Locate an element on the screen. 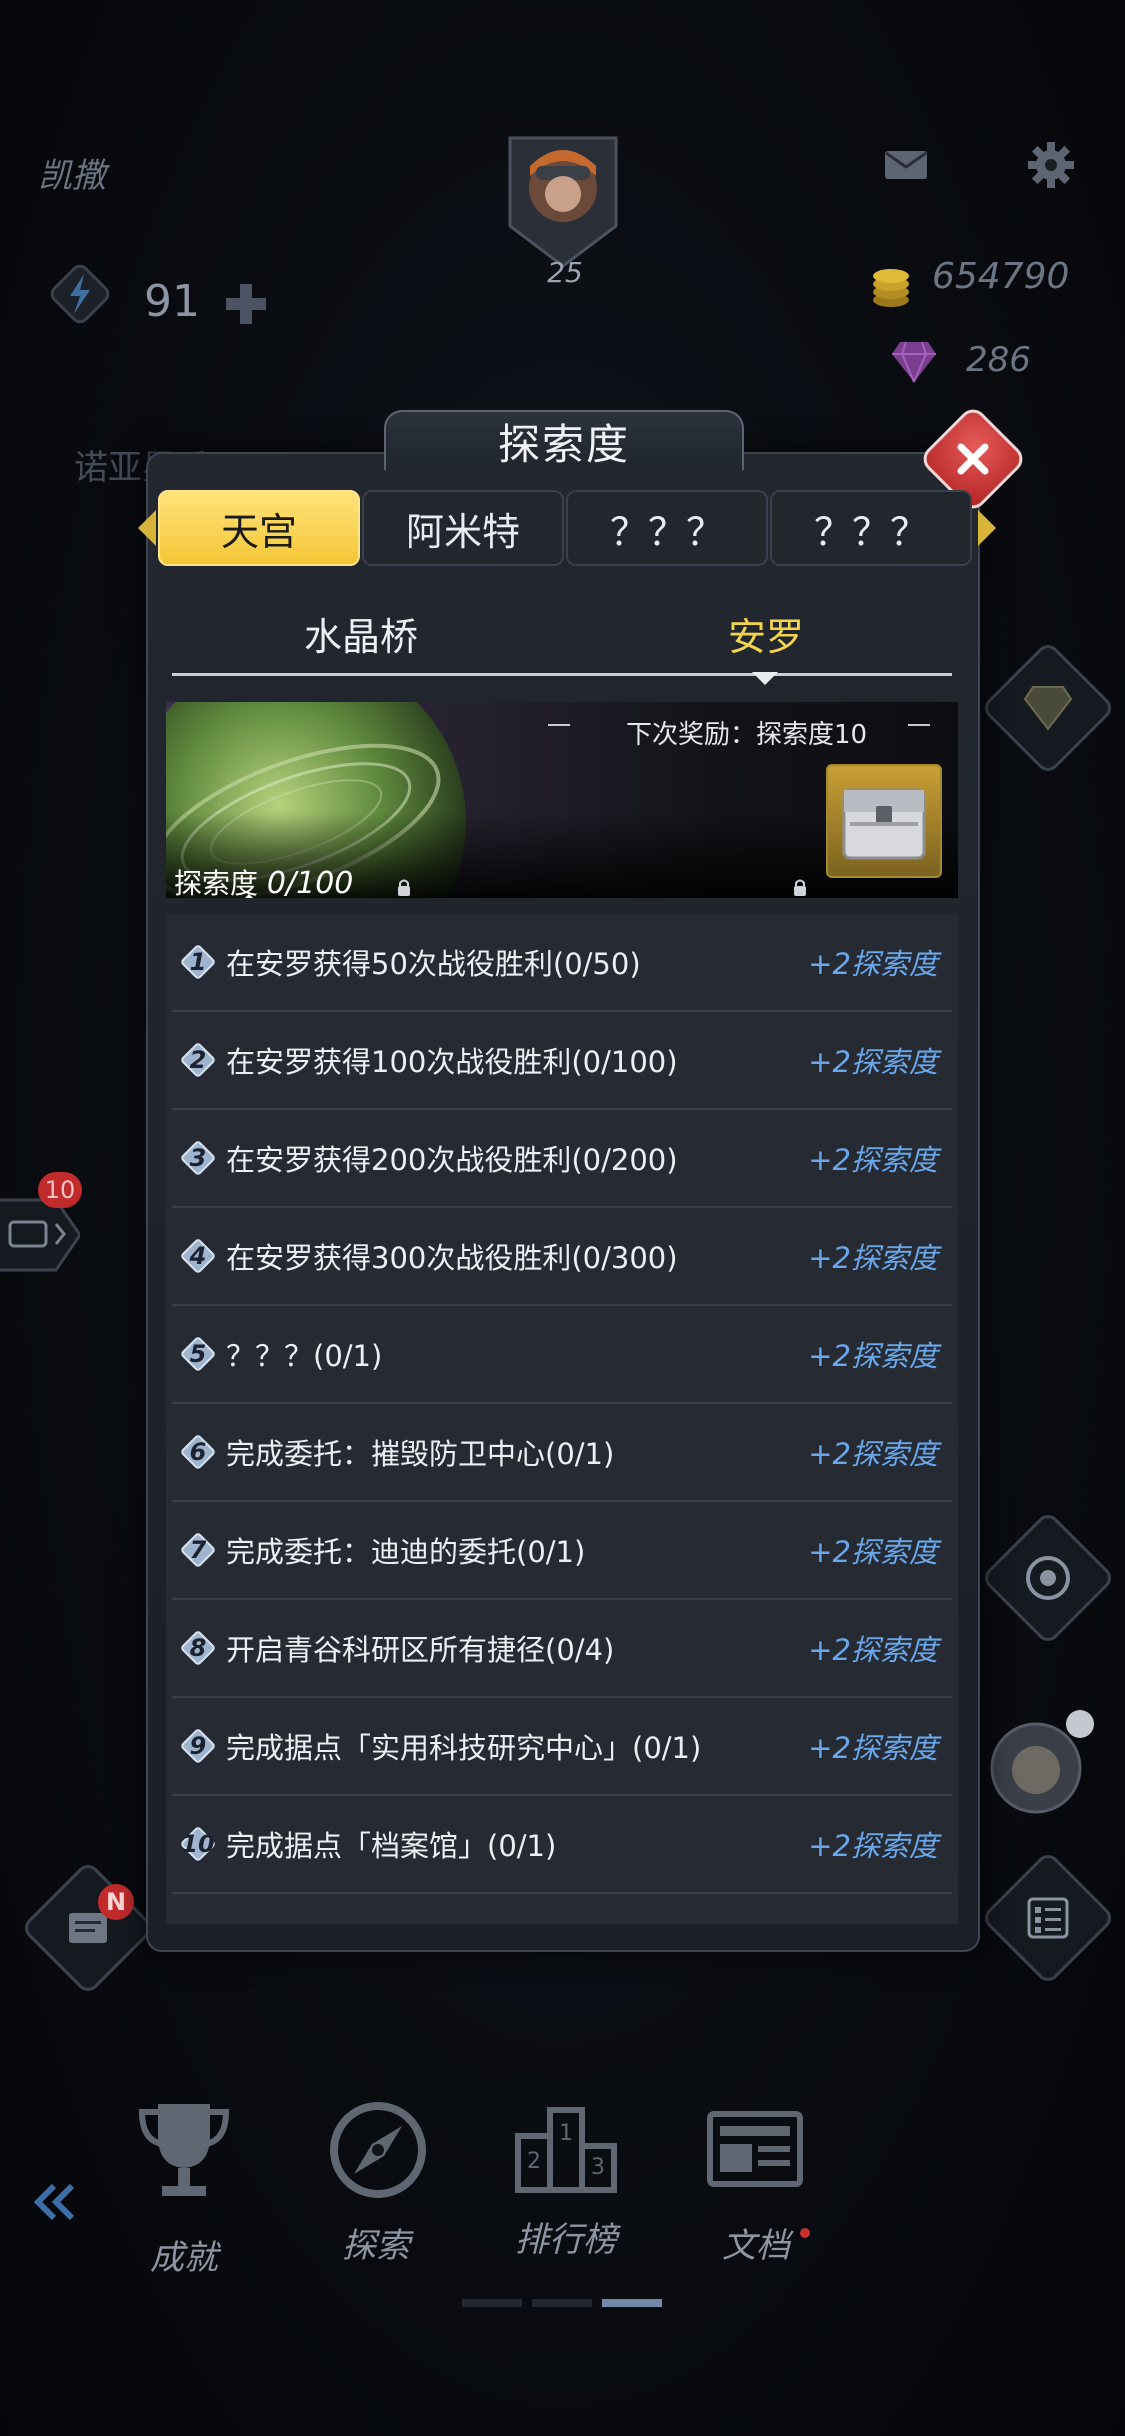 The width and height of the screenshot is (1125, 2436). gear-icon is located at coordinates (1051, 165).